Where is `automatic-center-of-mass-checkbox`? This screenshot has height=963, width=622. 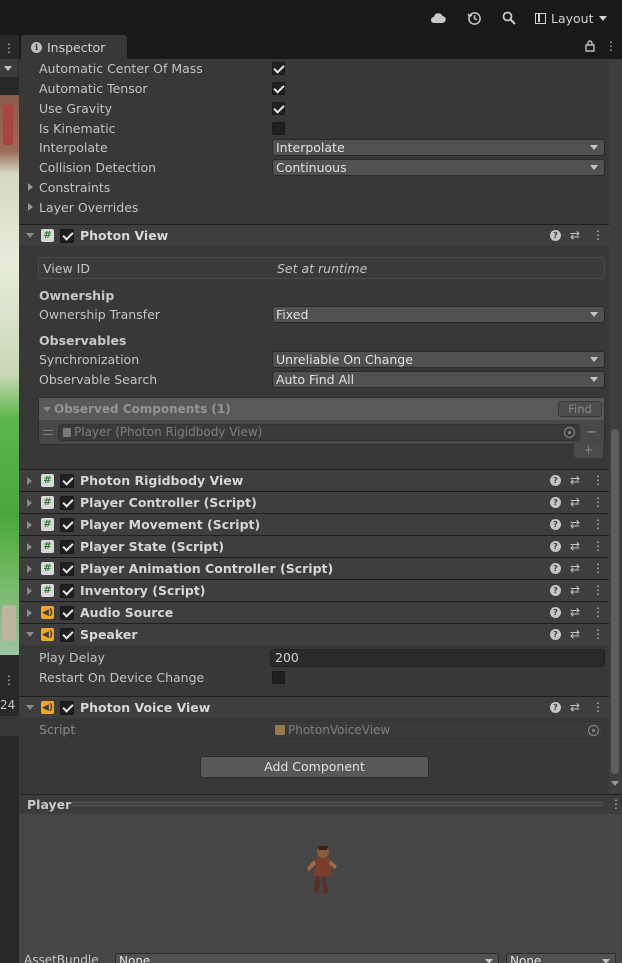 automatic-center-of-mass-checkbox is located at coordinates (278, 68).